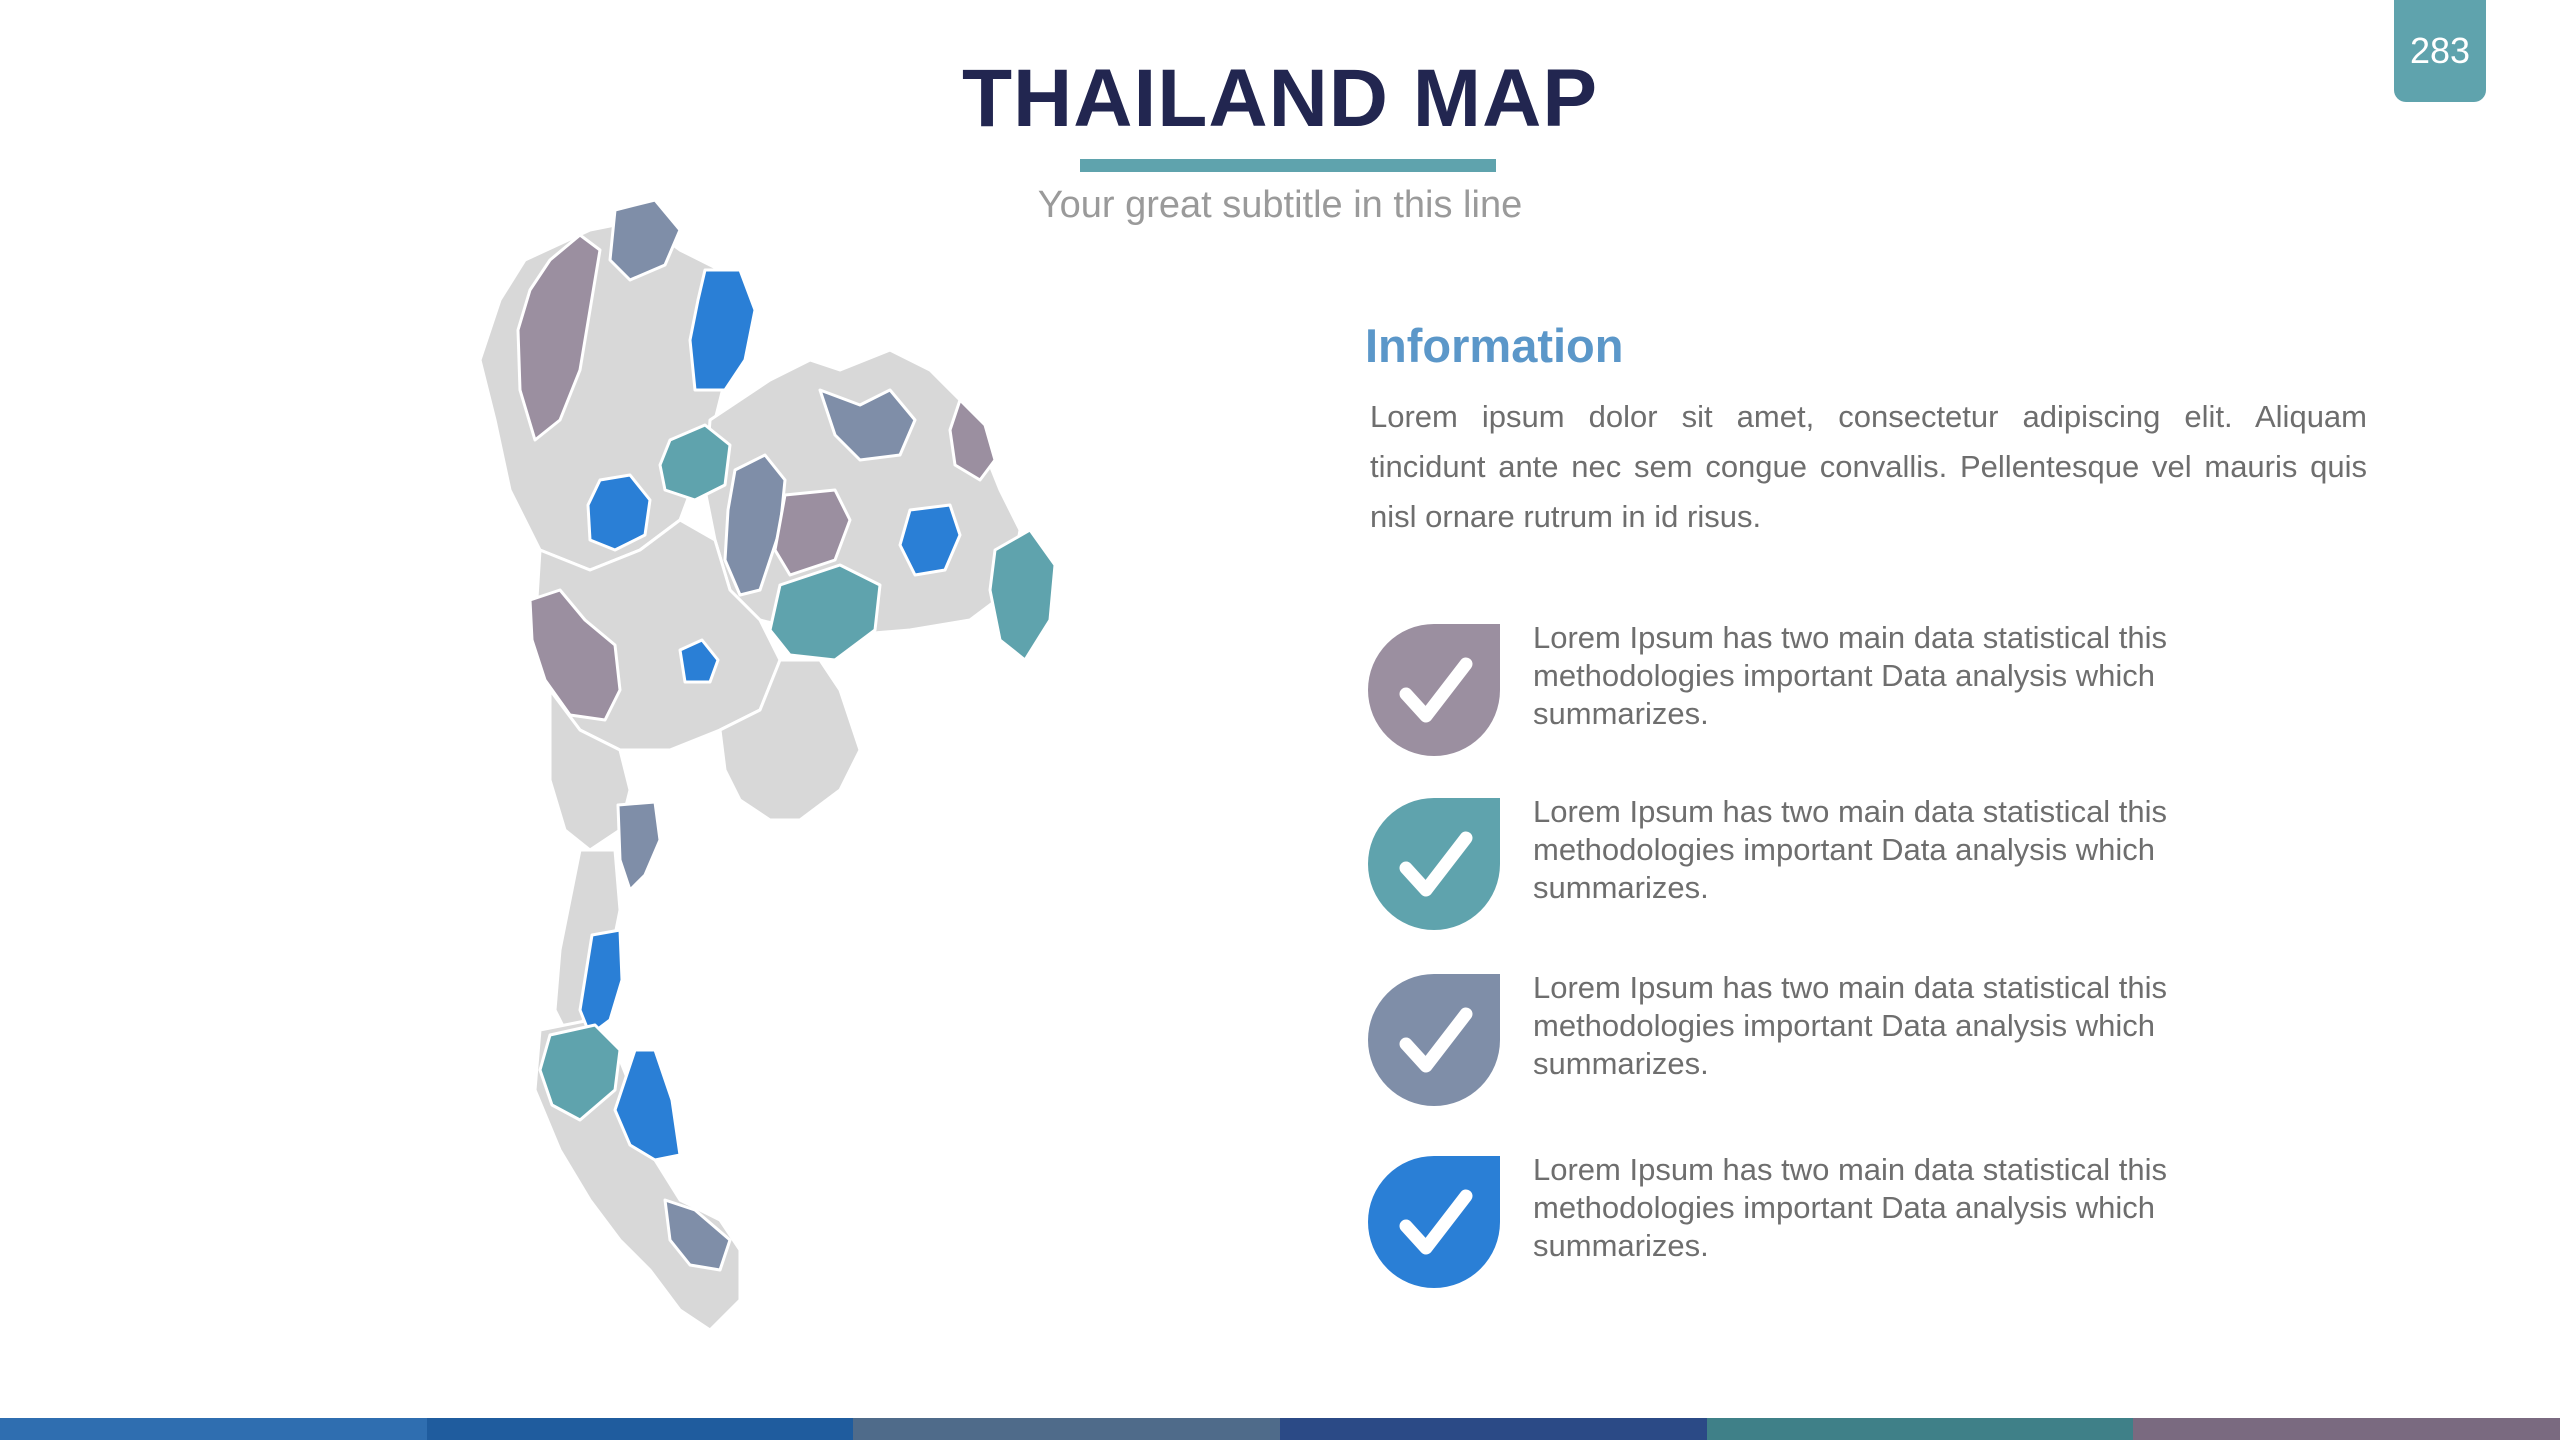 This screenshot has width=2560, height=1440. Describe the element at coordinates (1494, 345) in the screenshot. I see `info-heading: Information` at that location.